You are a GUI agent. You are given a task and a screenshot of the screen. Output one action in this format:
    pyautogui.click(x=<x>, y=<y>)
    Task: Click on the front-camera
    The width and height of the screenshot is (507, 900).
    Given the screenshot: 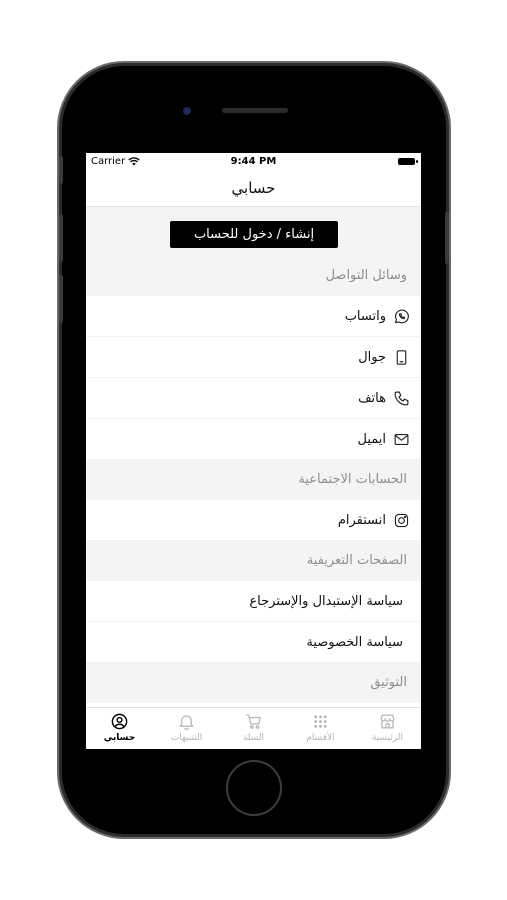 What is the action you would take?
    pyautogui.click(x=187, y=111)
    